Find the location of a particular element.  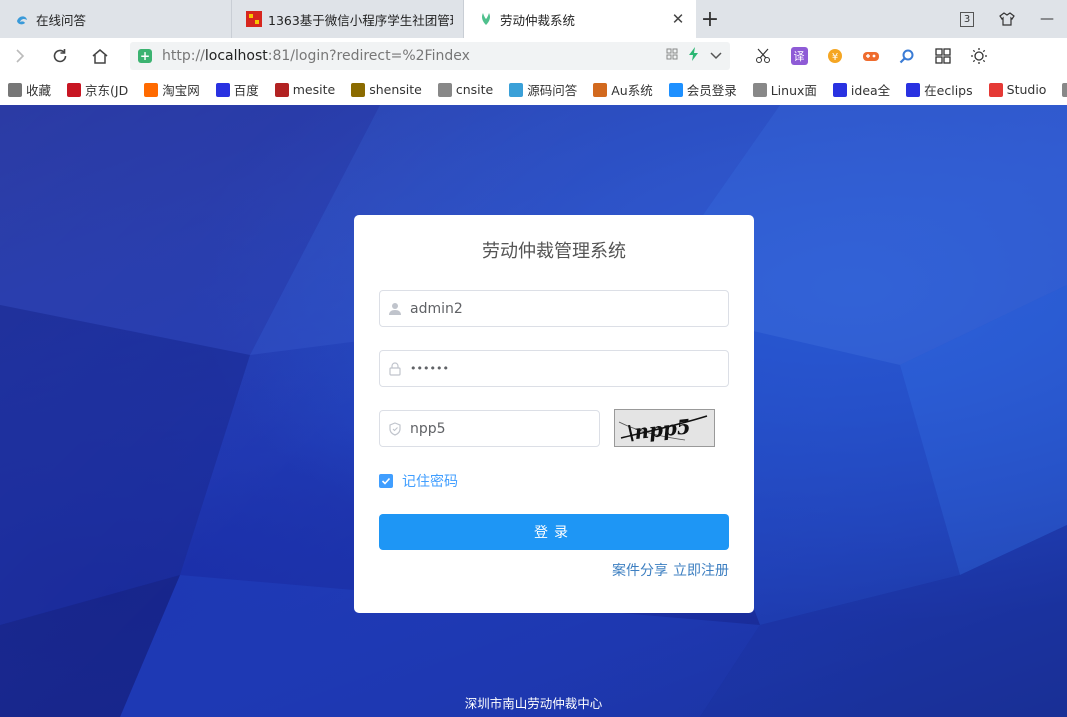

bookmark-label: 百度 is located at coordinates (246, 90).